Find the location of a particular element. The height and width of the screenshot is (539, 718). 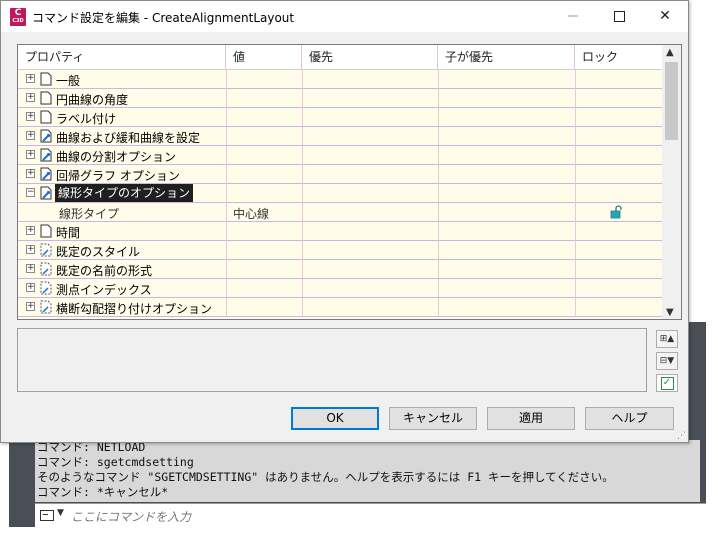

property-category-row: + 既定のスタイル is located at coordinates (340, 250).